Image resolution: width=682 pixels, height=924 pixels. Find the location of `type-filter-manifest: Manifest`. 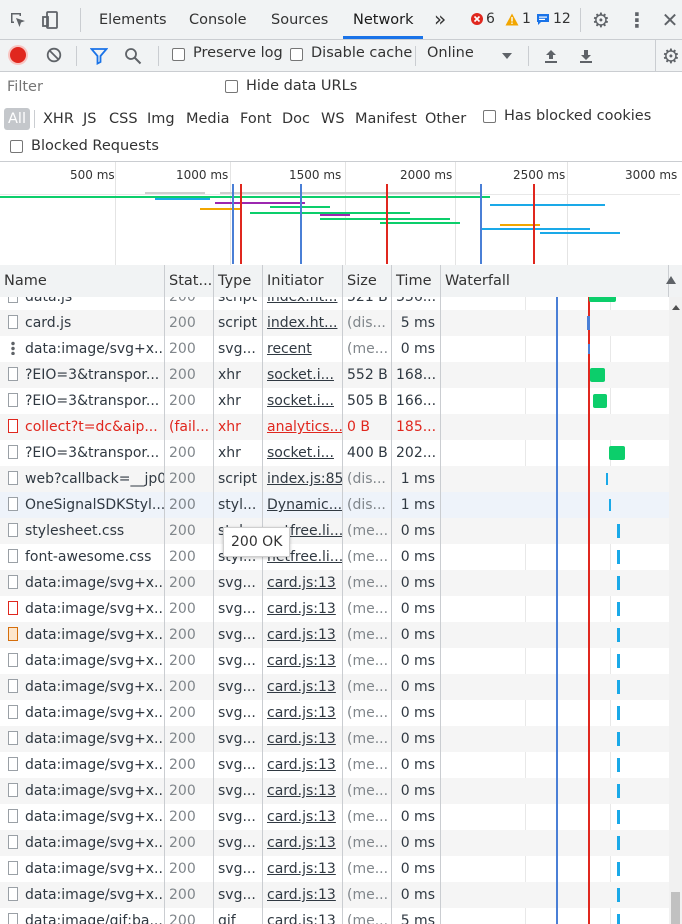

type-filter-manifest: Manifest is located at coordinates (386, 119).